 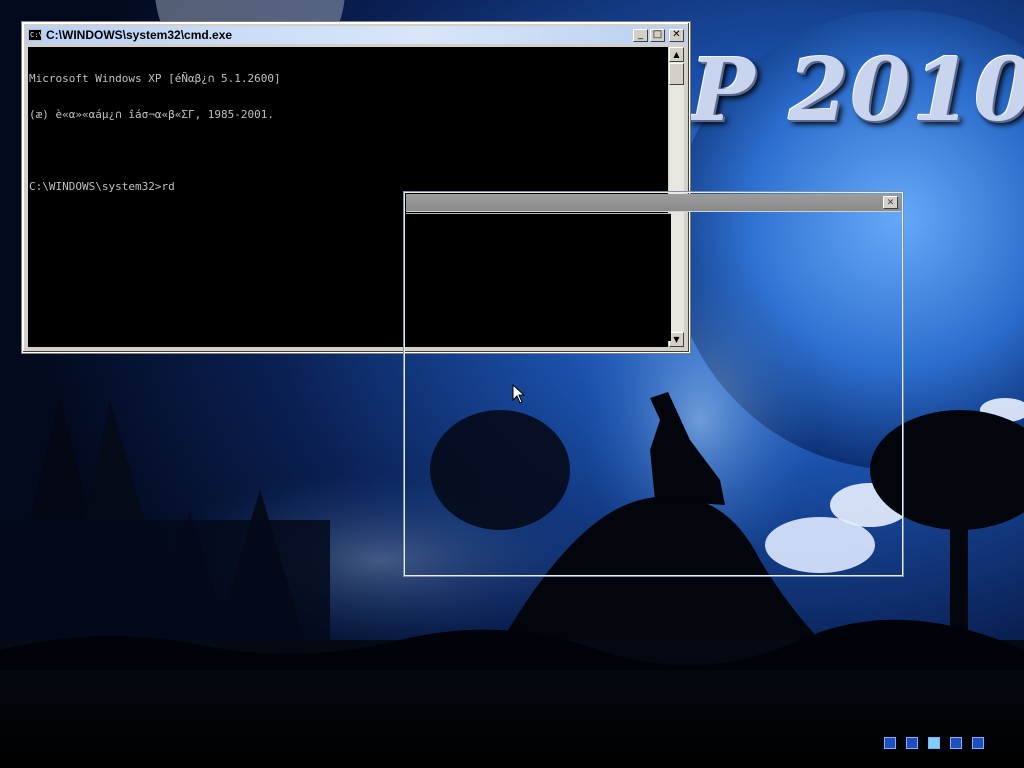 I want to click on ghost-window-content, so click(x=538, y=277).